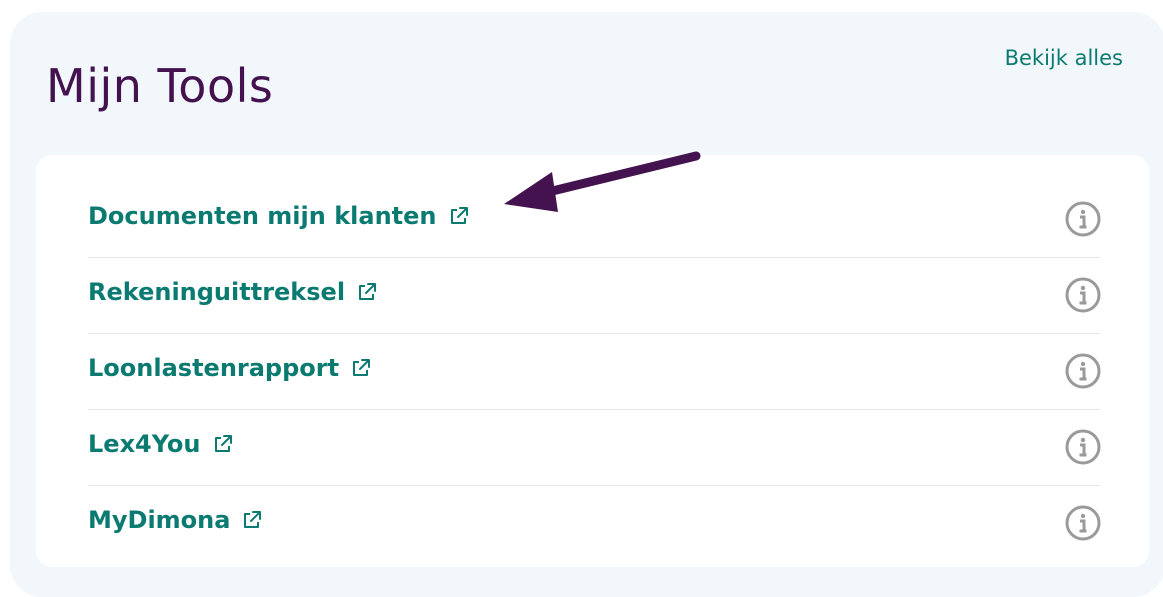 The image size is (1163, 597). I want to click on view-all-link: Bekijk alles, so click(1064, 58).